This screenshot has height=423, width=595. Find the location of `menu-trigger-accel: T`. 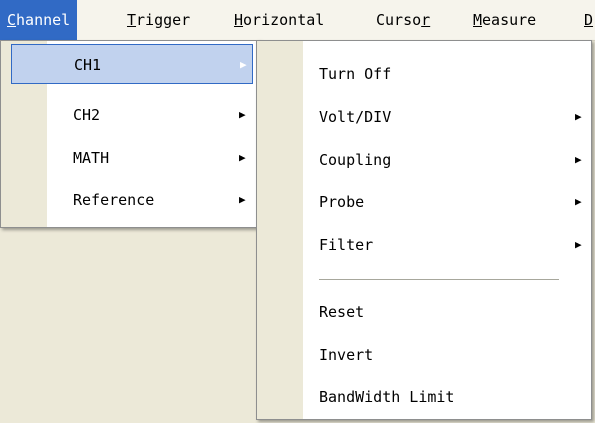

menu-trigger-accel: T is located at coordinates (132, 20).